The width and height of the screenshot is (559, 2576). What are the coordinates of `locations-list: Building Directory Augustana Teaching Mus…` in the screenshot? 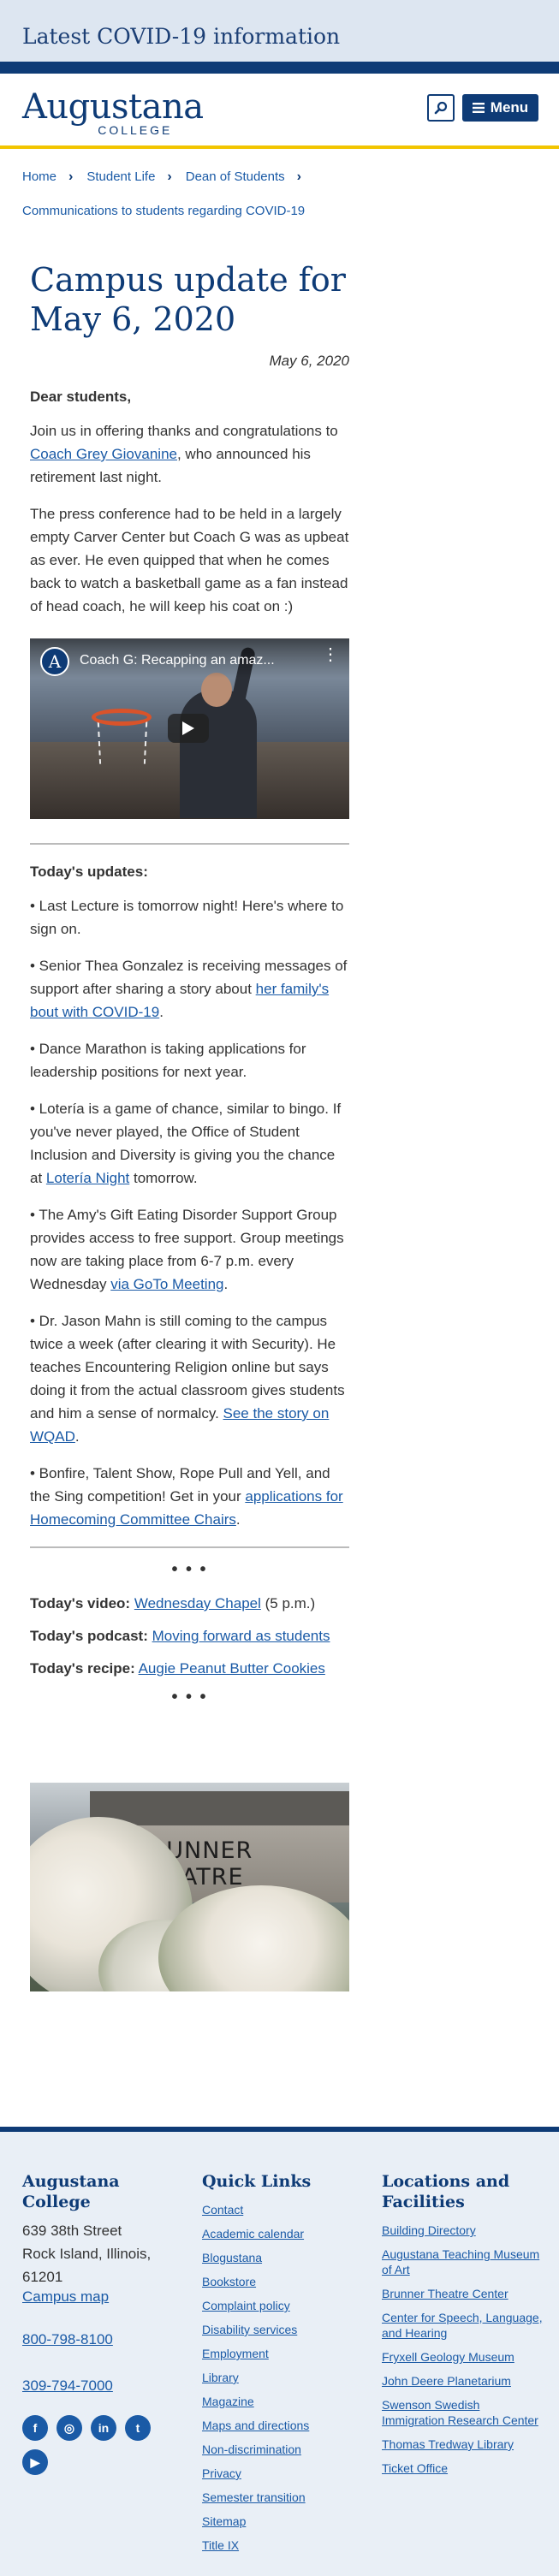 It's located at (463, 2349).